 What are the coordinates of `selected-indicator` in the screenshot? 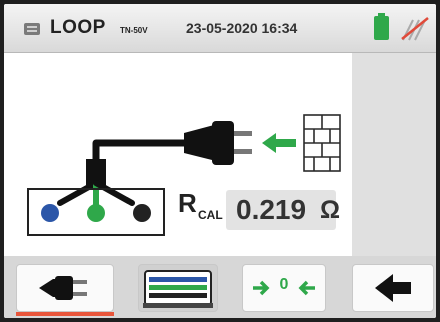 It's located at (65, 314).